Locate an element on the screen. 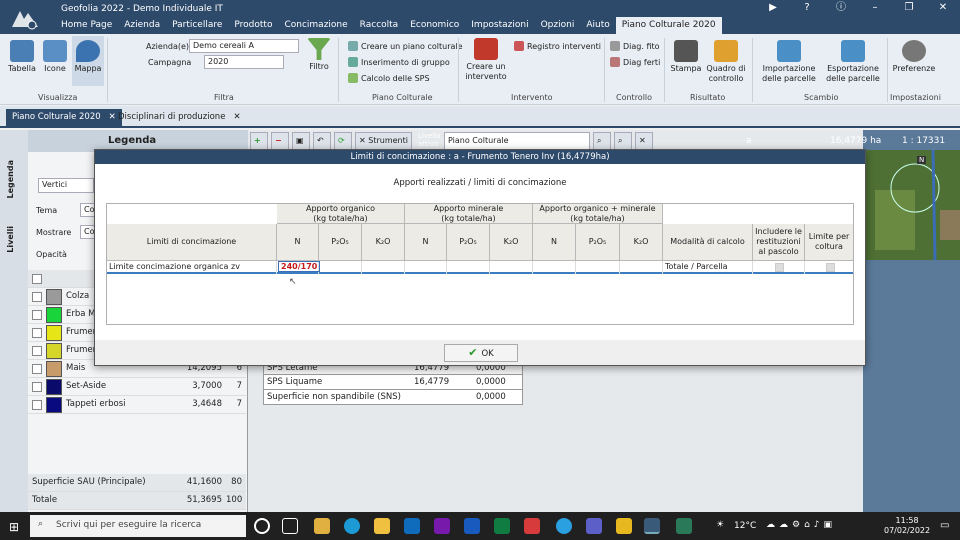 The height and width of the screenshot is (540, 960). clock: 11:58 07/02/2022 is located at coordinates (907, 526).